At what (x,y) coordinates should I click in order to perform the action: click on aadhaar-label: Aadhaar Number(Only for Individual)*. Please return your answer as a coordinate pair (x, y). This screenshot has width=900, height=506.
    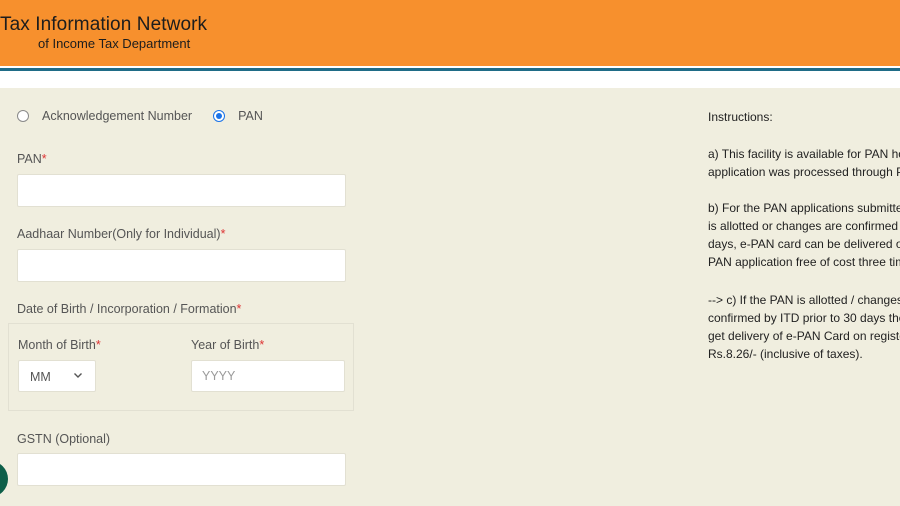
    Looking at the image, I should click on (121, 234).